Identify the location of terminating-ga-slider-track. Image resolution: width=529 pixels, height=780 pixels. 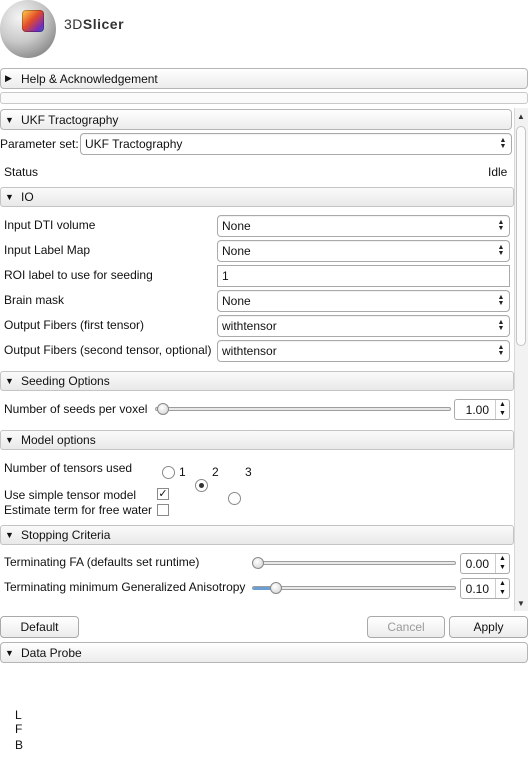
(354, 588).